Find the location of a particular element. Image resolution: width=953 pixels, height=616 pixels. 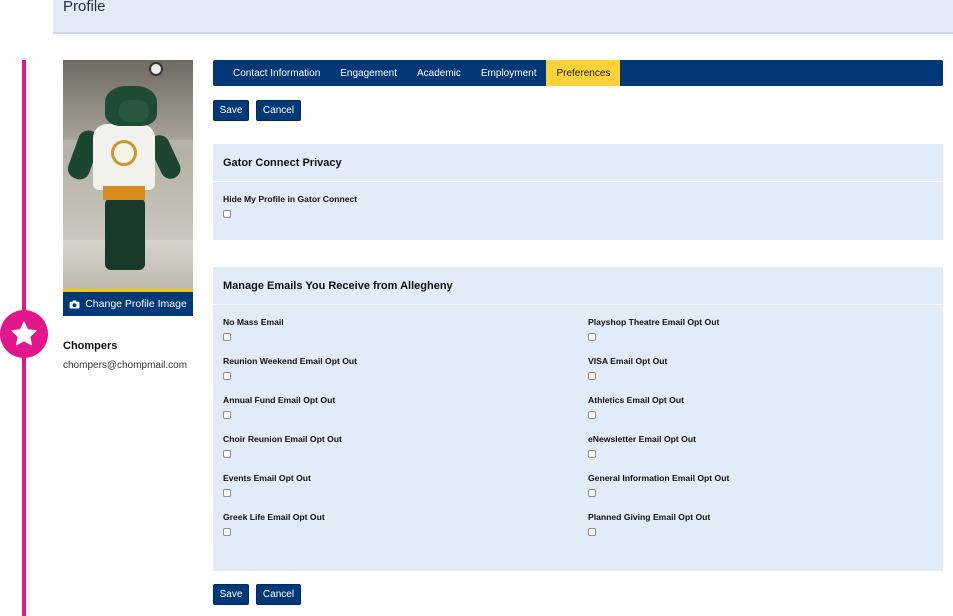

choir-reunion-checkbox is located at coordinates (227, 454).